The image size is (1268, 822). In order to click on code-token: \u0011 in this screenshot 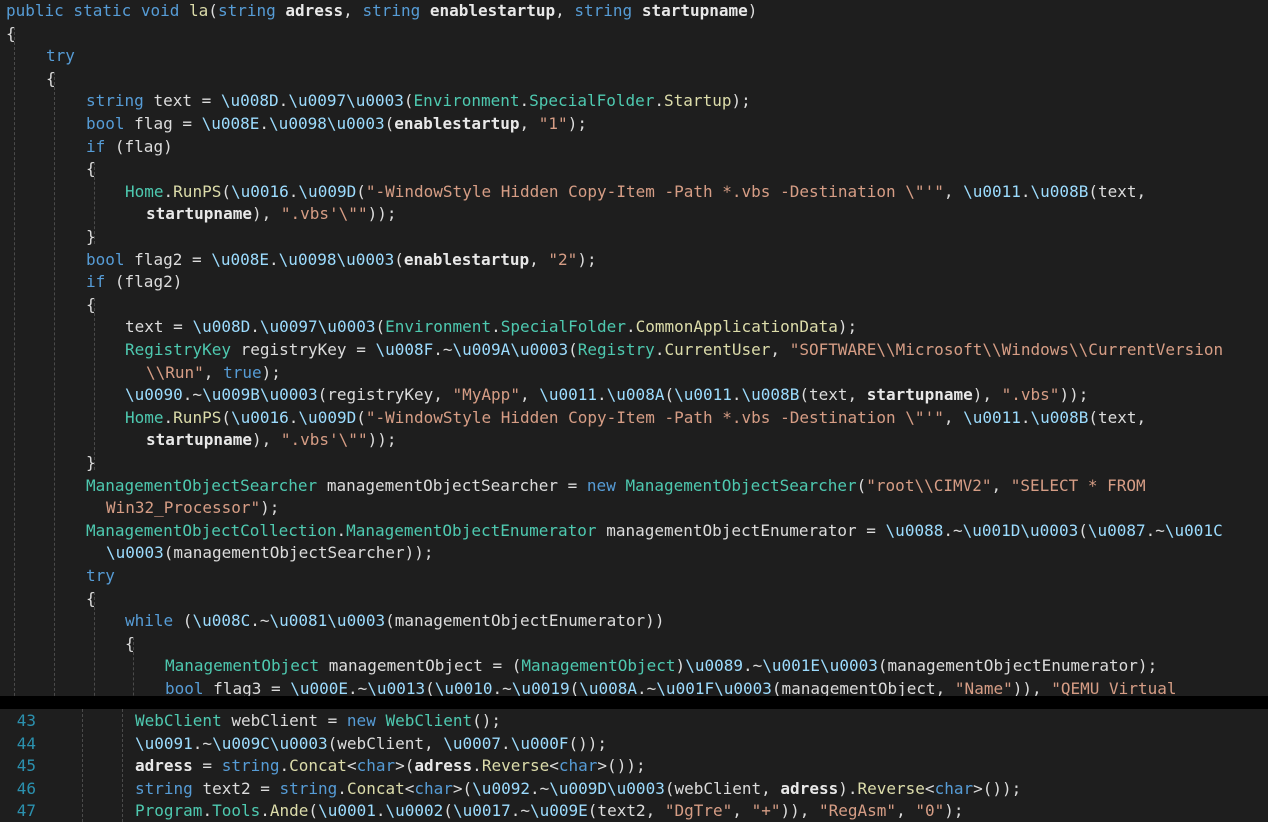, I will do `click(992, 417)`.